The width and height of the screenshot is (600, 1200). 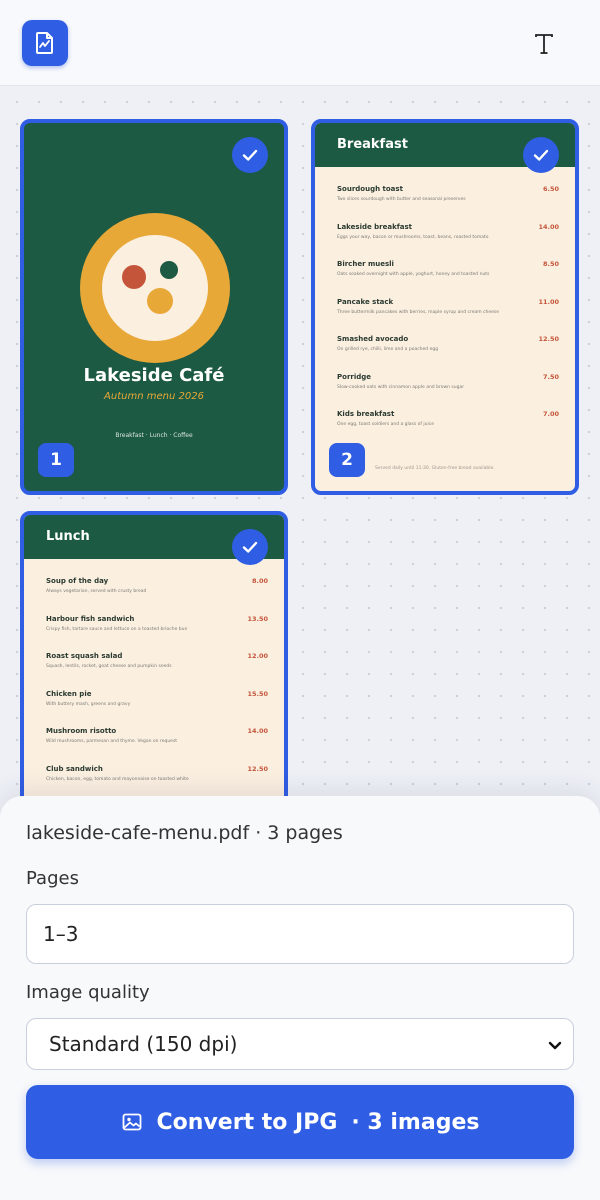 What do you see at coordinates (154, 396) in the screenshot?
I see `cover-subtitle: Autumn menu 2026` at bounding box center [154, 396].